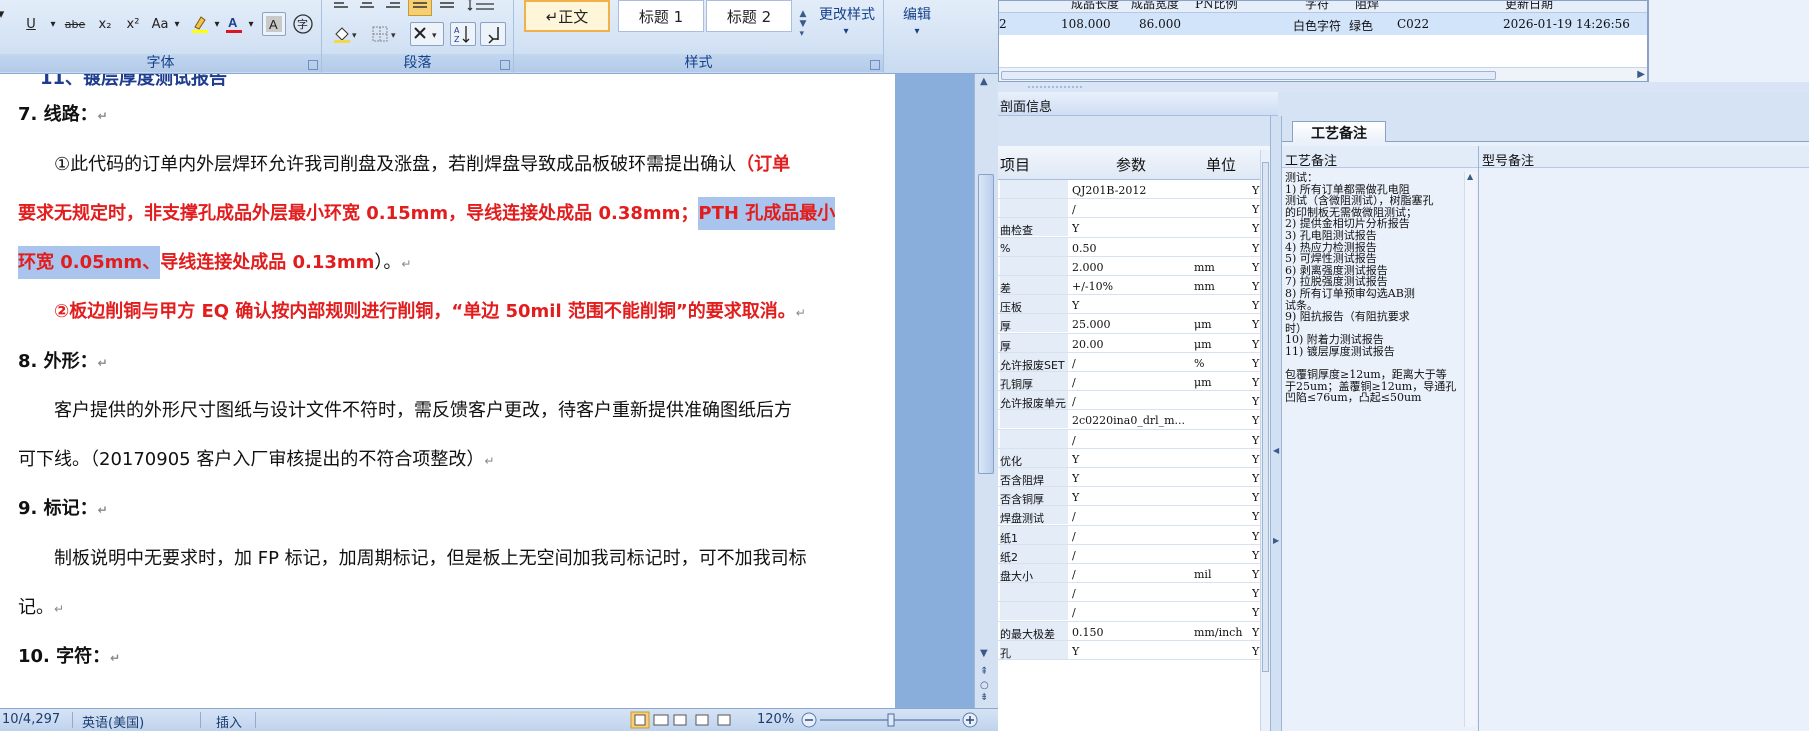 The height and width of the screenshot is (731, 1809). What do you see at coordinates (105, 24) in the screenshot?
I see `subscript-button: x₂` at bounding box center [105, 24].